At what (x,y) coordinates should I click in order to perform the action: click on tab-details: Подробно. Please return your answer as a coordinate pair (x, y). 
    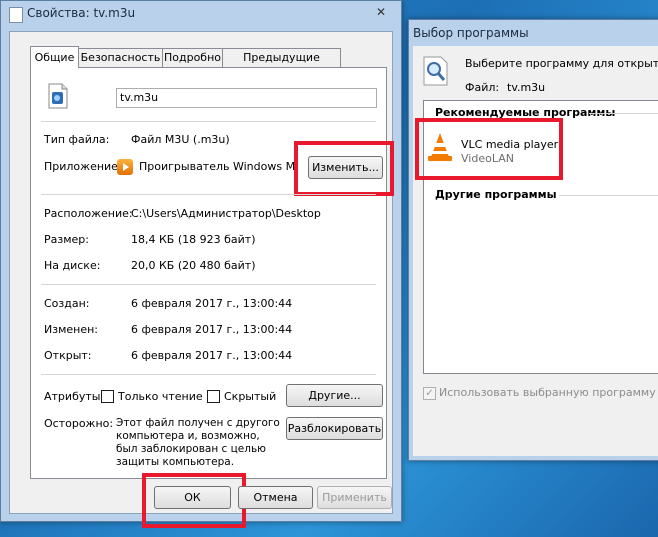
    Looking at the image, I should click on (192, 57).